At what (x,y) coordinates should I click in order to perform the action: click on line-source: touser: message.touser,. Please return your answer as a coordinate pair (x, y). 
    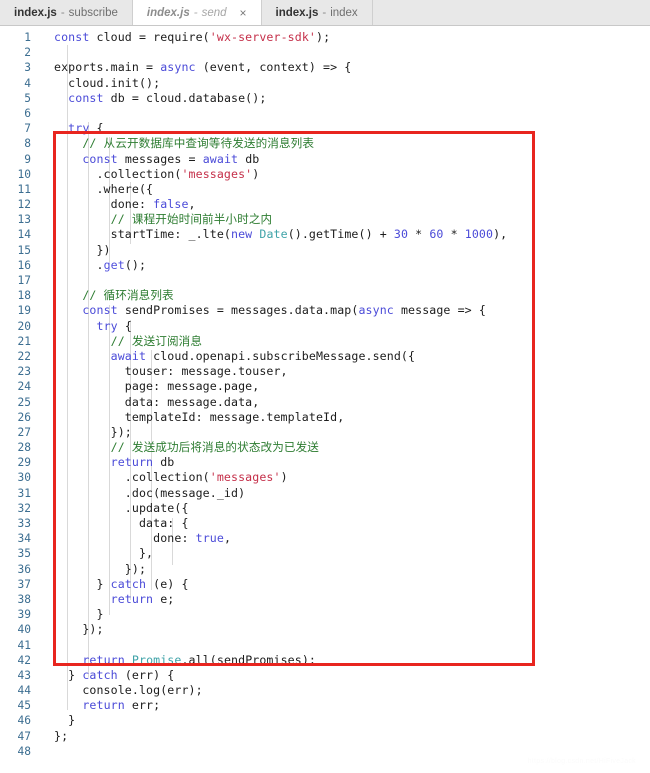
    Looking at the image, I should click on (164, 371).